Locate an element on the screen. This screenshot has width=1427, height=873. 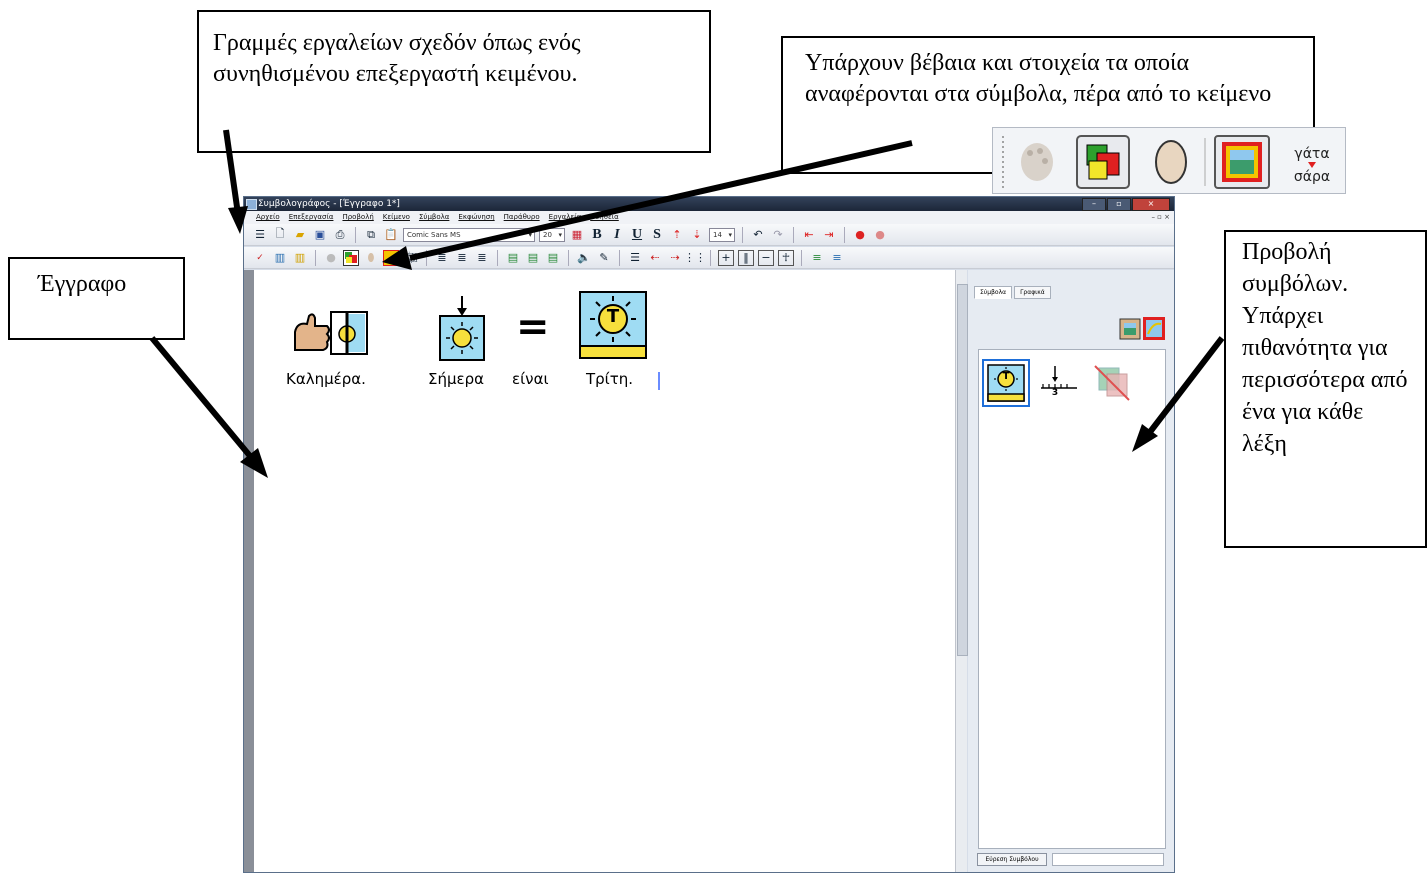
grid-icon: ☰ is located at coordinates (260, 235).